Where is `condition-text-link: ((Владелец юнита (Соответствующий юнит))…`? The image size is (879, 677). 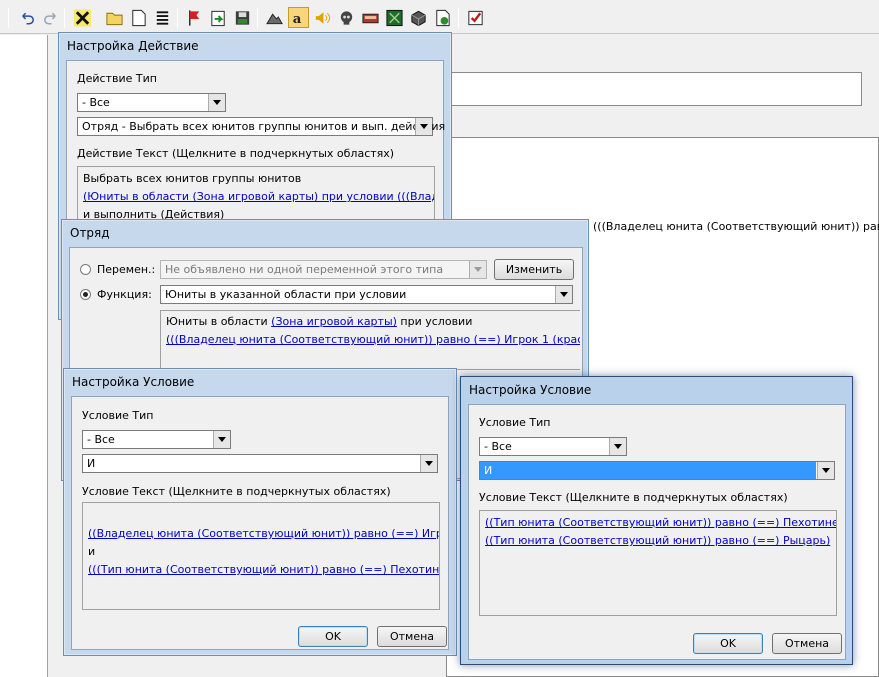 condition-text-link: ((Владелец юнита (Соответствующий юнит))… is located at coordinates (263, 533).